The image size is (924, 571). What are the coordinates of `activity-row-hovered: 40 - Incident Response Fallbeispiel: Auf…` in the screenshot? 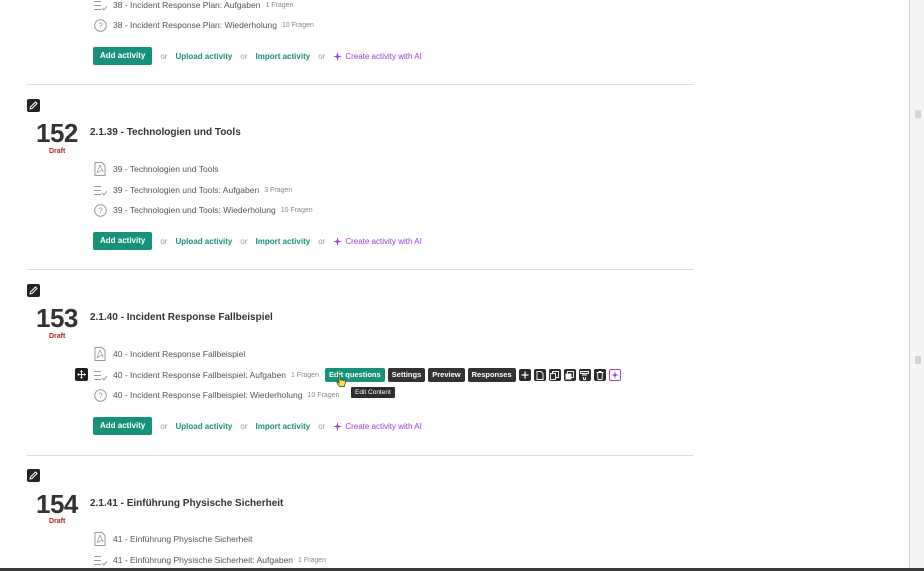 It's located at (206, 375).